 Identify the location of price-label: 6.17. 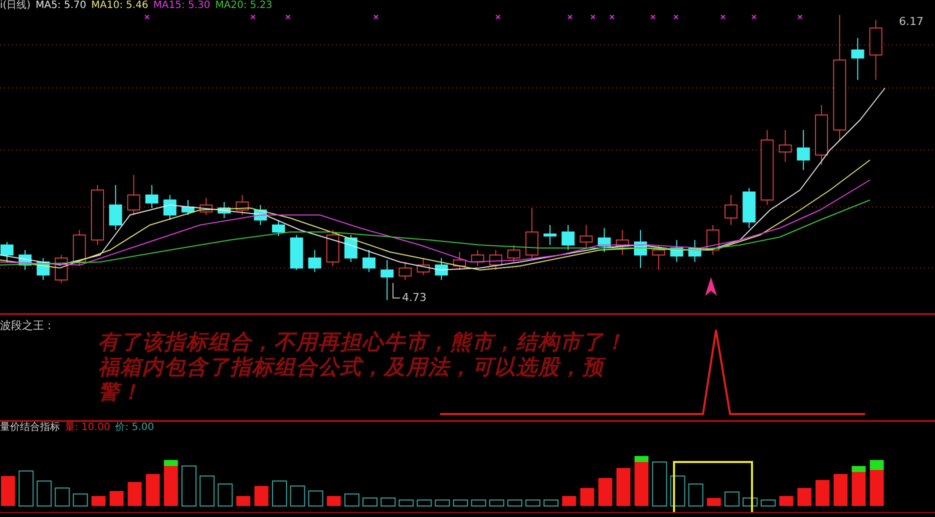
(911, 21).